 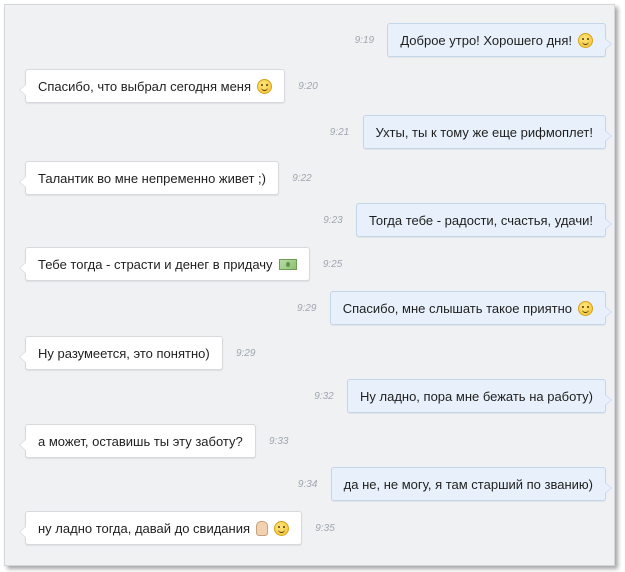 I want to click on message-row: Доброе утро! Хорошего дня! 9:19, so click(x=479, y=40).